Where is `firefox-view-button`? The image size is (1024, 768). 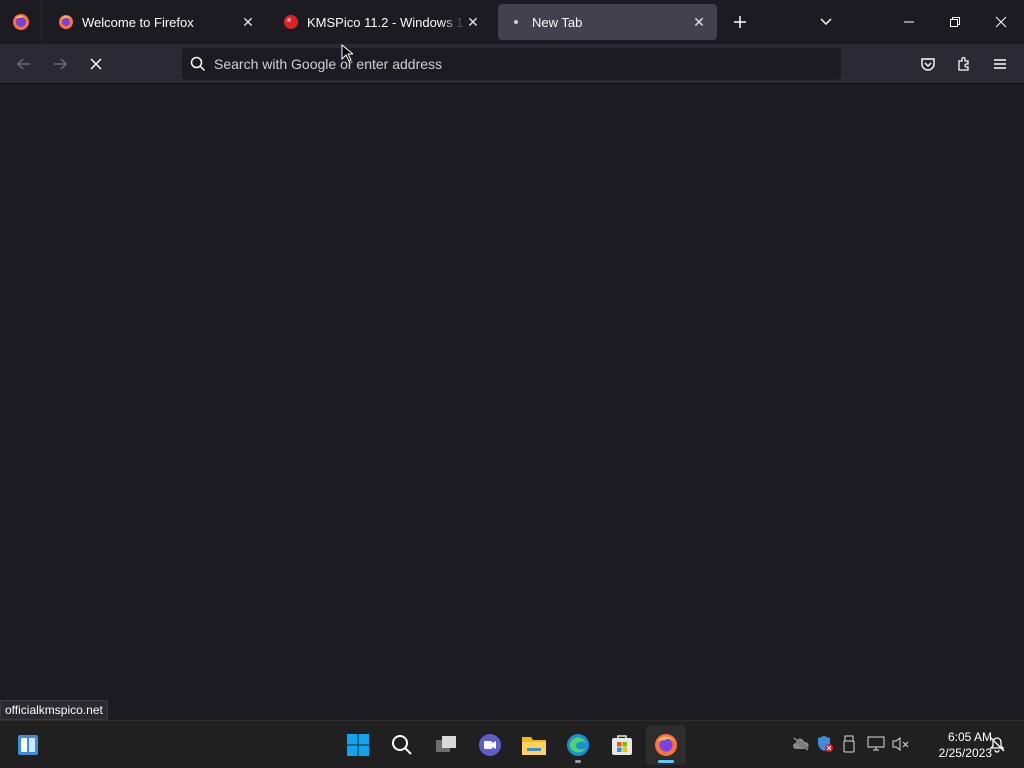
firefox-view-button is located at coordinates (21, 22).